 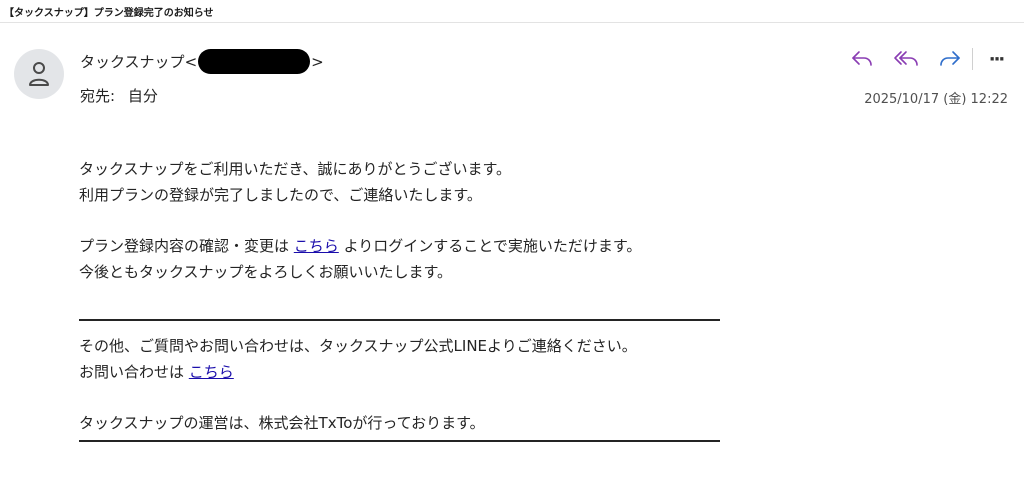 I want to click on reply-all-icon, so click(x=906, y=58).